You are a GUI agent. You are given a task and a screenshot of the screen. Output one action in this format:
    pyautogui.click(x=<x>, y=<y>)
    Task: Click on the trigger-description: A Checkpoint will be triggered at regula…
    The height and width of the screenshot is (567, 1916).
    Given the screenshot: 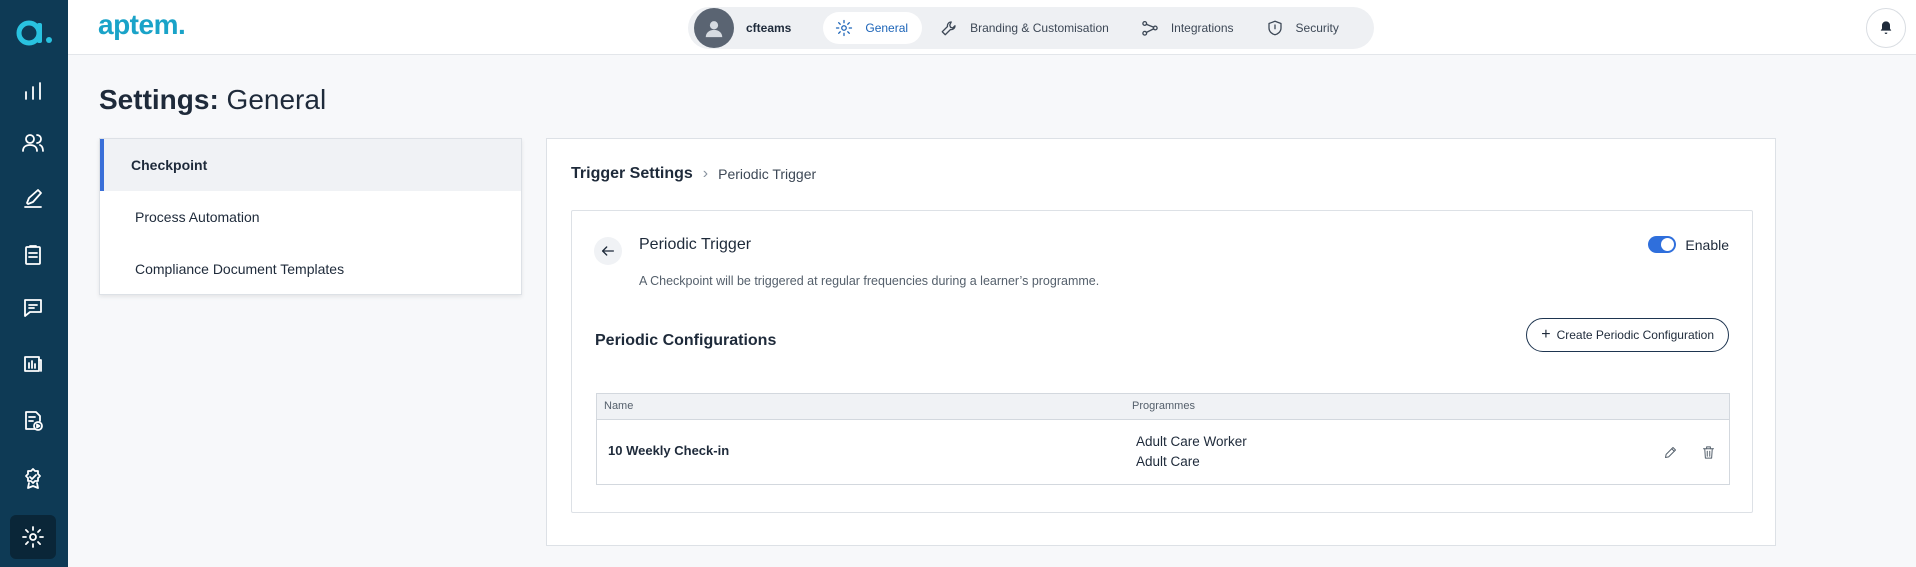 What is the action you would take?
    pyautogui.click(x=869, y=281)
    